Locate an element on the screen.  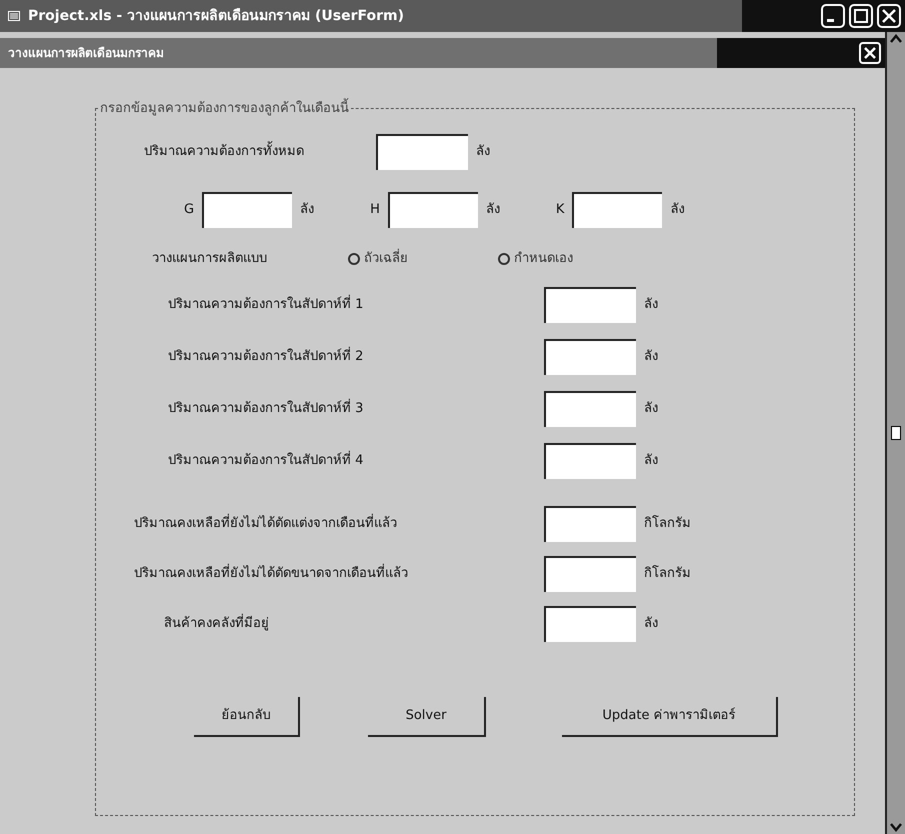
radio-option: ถัวเฉลี่ย is located at coordinates (378, 259).